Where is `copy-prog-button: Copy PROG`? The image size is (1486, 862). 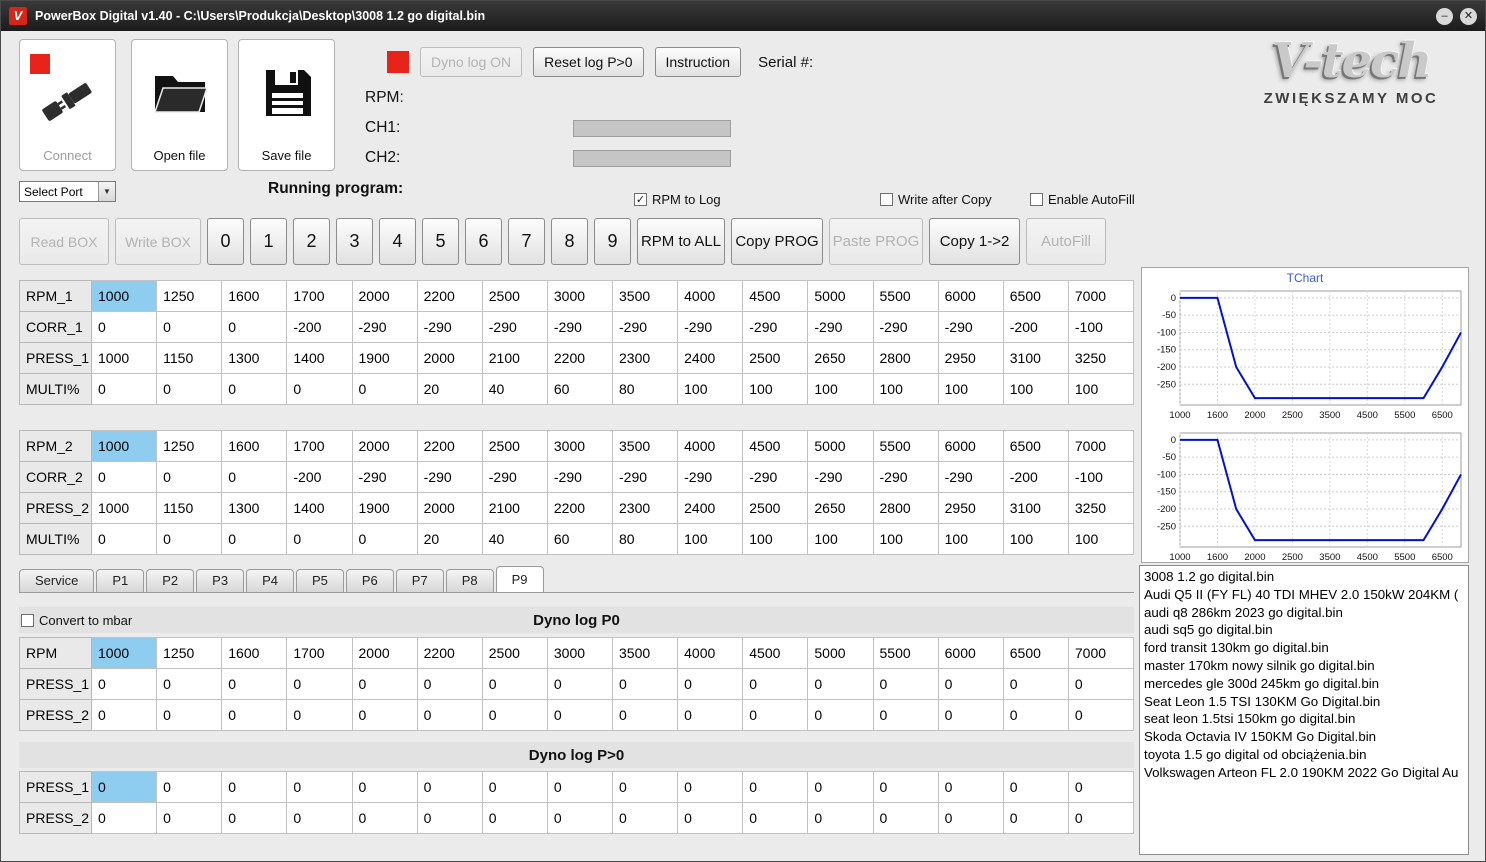 copy-prog-button: Copy PROG is located at coordinates (777, 241).